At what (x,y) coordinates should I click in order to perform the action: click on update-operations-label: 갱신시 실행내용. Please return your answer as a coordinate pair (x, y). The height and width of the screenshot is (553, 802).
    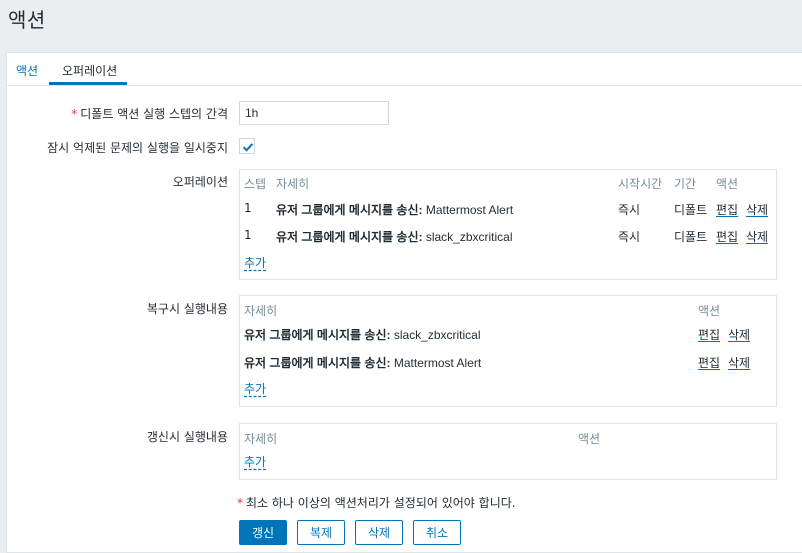
    Looking at the image, I should click on (187, 437).